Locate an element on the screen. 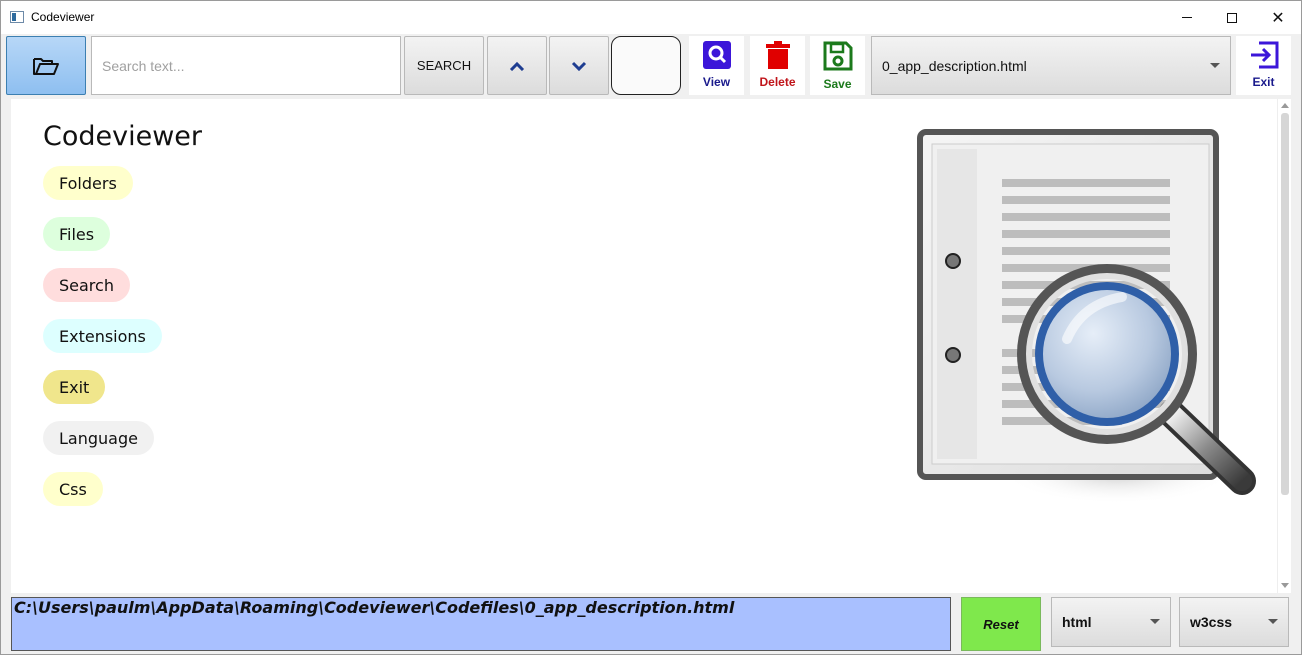 The height and width of the screenshot is (655, 1302). search-input is located at coordinates (246, 65).